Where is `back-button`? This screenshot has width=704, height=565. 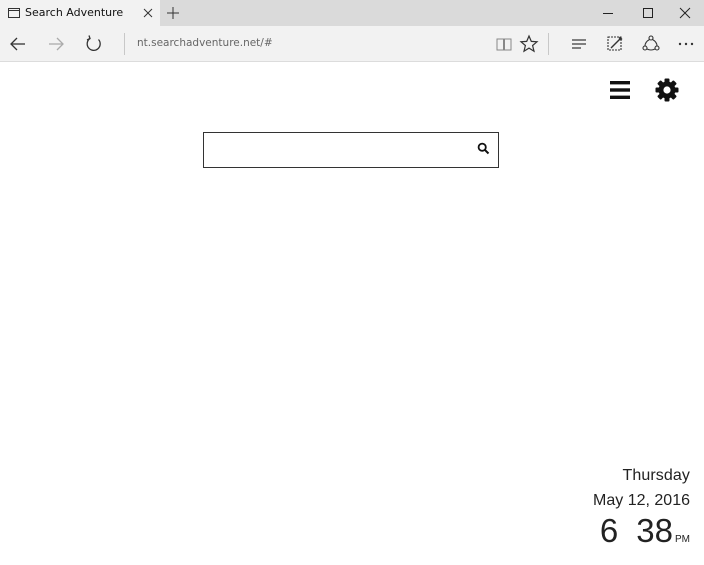 back-button is located at coordinates (18, 44).